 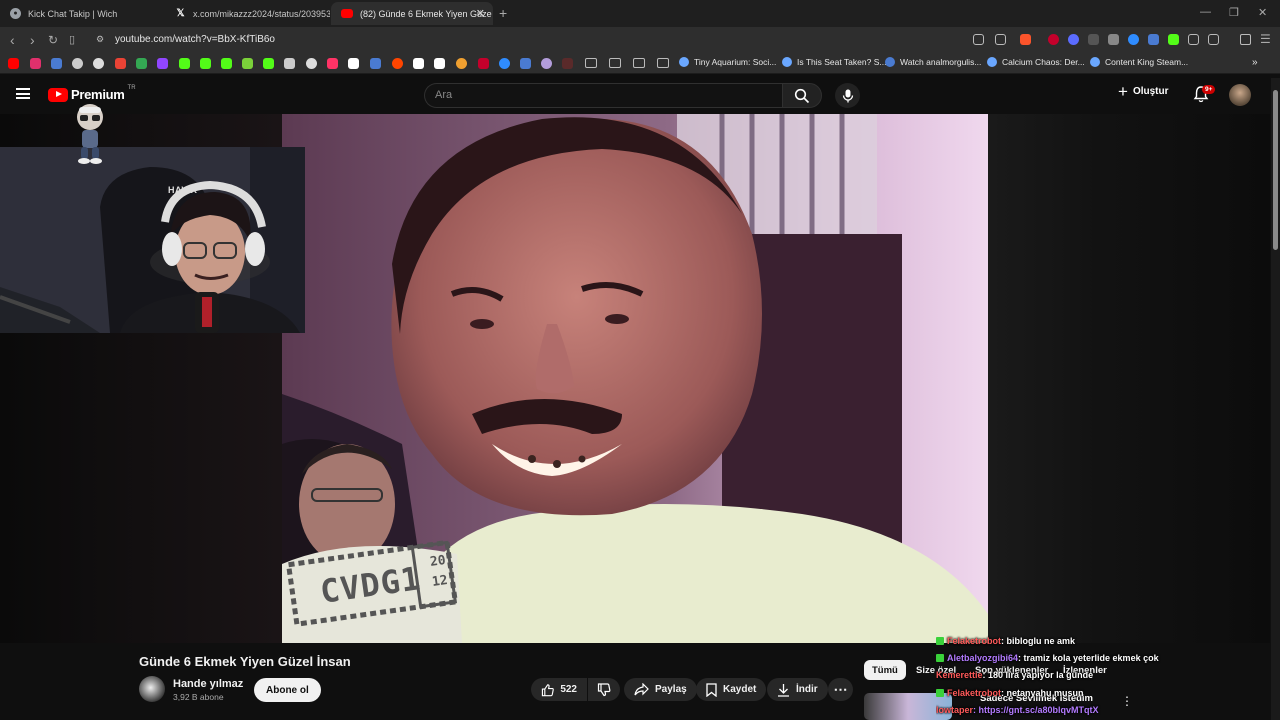 I want to click on download-button: İndir, so click(x=797, y=689).